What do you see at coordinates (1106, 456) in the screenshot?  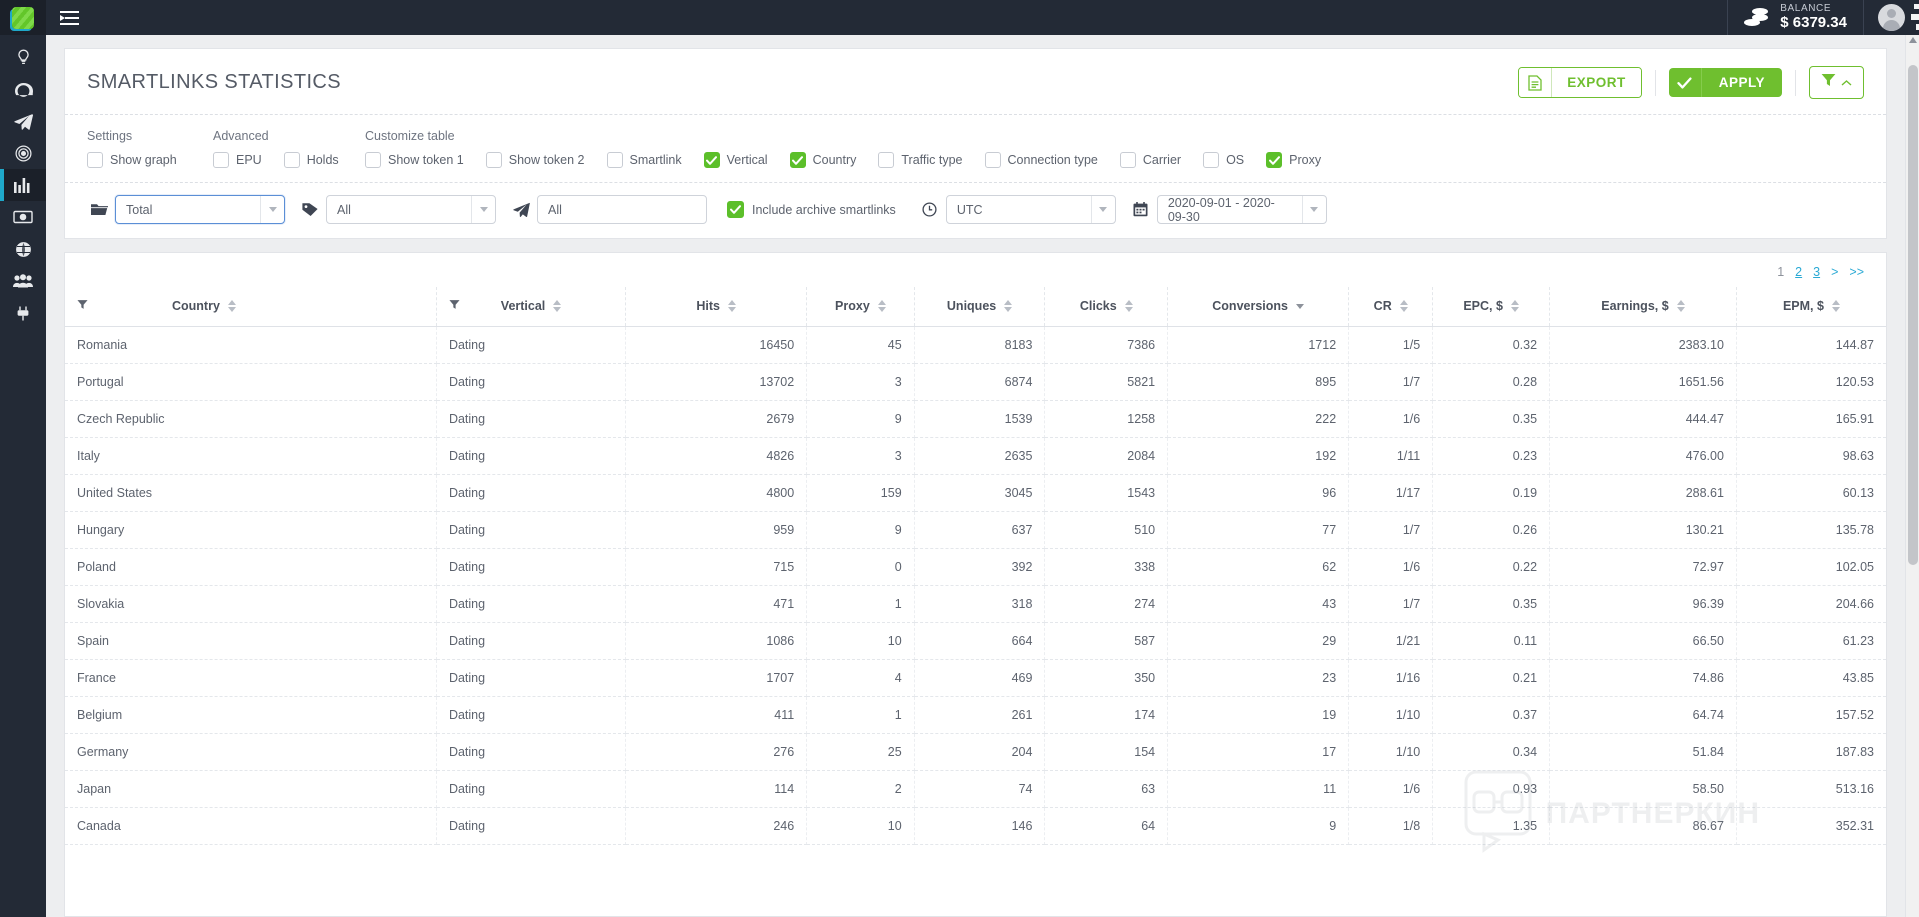 I see `cell-clicks: 2084` at bounding box center [1106, 456].